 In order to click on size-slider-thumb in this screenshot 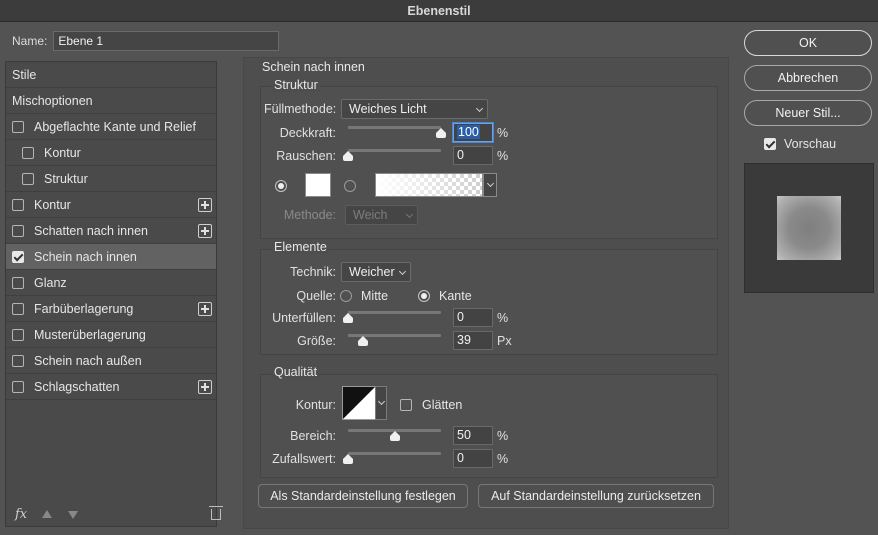, I will do `click(363, 341)`.